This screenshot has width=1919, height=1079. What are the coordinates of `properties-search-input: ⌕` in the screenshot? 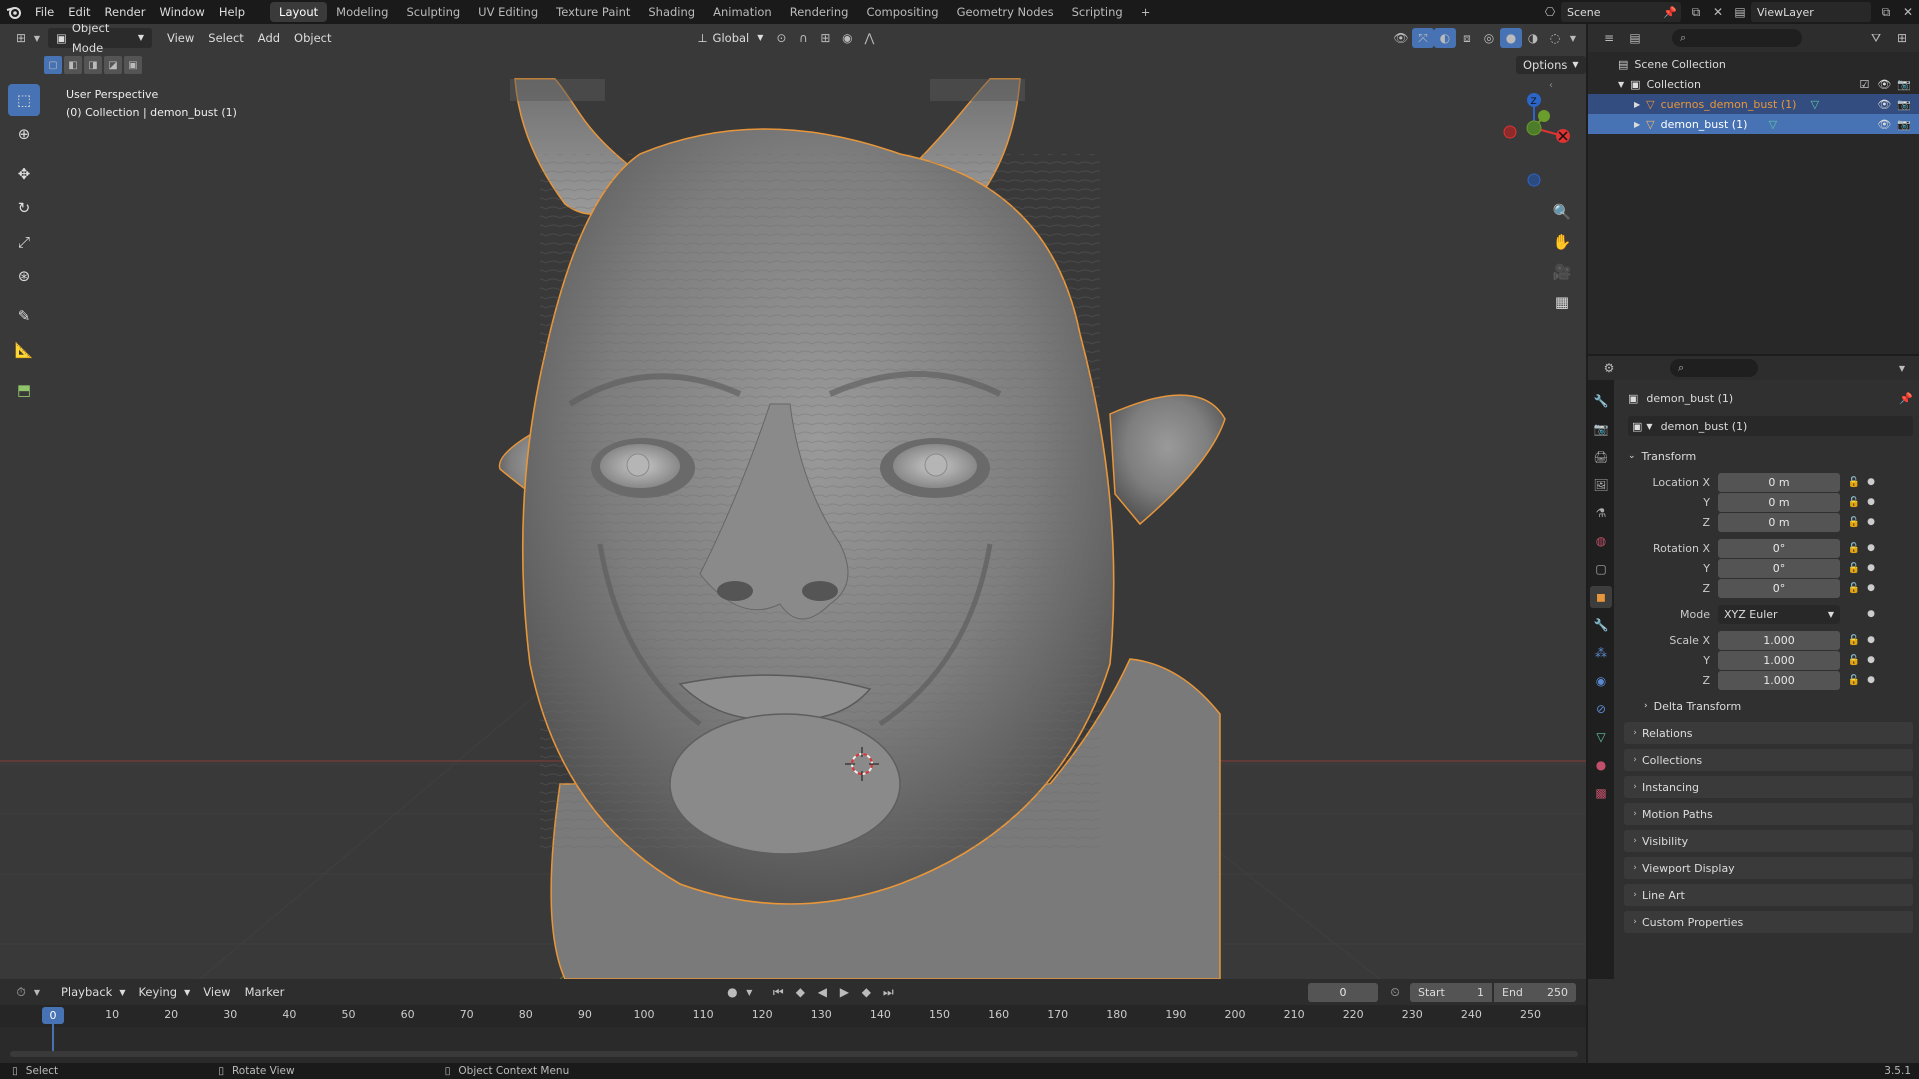 It's located at (1714, 368).